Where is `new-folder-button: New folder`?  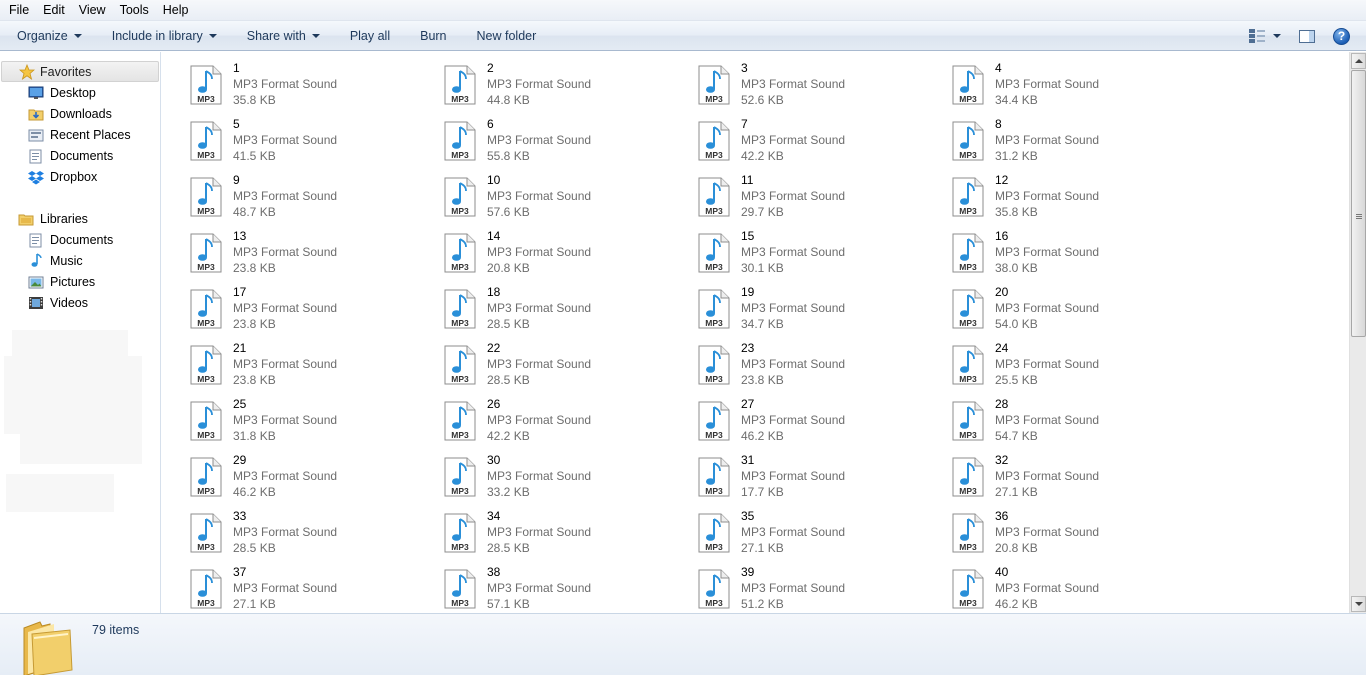
new-folder-button: New folder is located at coordinates (504, 36).